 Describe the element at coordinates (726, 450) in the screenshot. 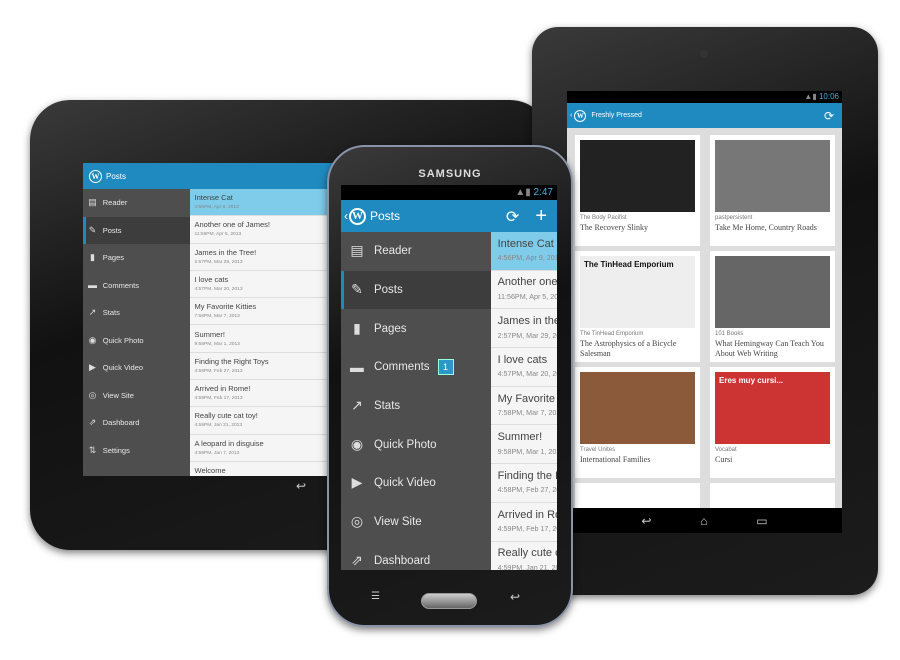

I see `post-source: Vocabat` at that location.